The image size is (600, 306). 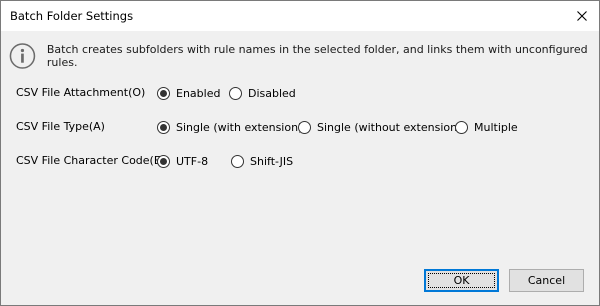 What do you see at coordinates (300, 93) in the screenshot?
I see `csv-attachment-row: CSV File Attachment(O) Enabled Disabled` at bounding box center [300, 93].